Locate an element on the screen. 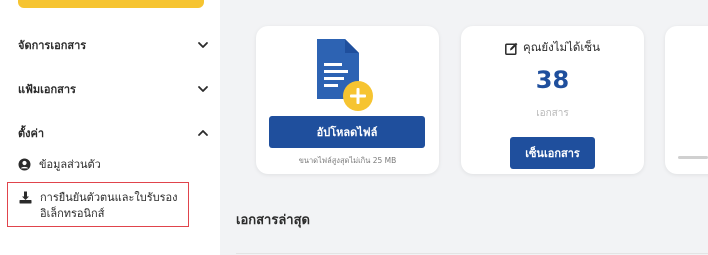 The width and height of the screenshot is (708, 255). menu-document-folders: แฟ้มเอกสาร is located at coordinates (114, 89).